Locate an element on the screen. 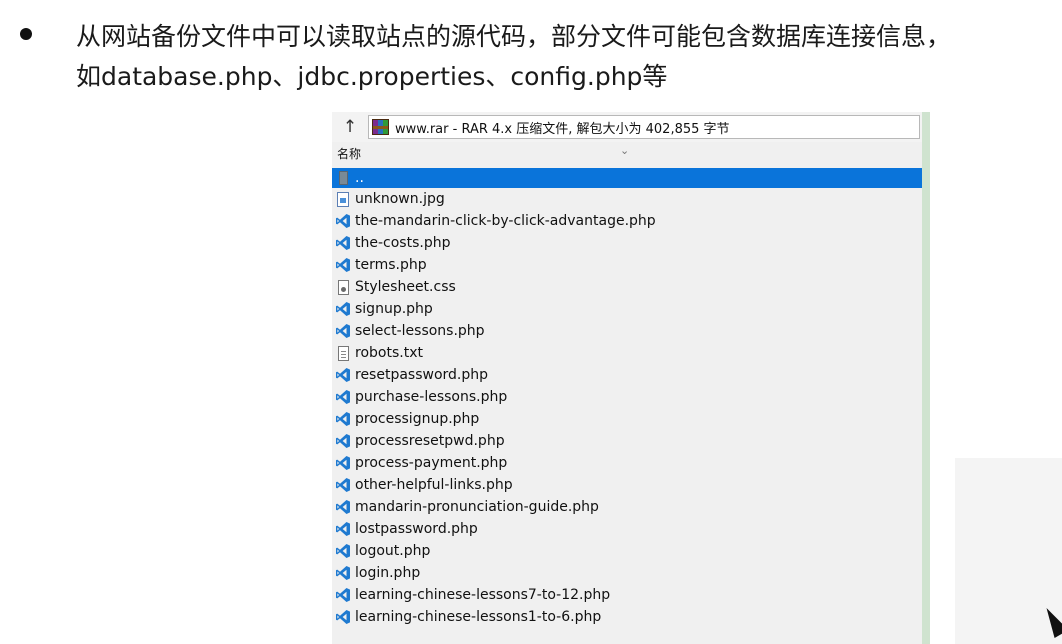  file-row: select-lessons.php is located at coordinates (627, 331).